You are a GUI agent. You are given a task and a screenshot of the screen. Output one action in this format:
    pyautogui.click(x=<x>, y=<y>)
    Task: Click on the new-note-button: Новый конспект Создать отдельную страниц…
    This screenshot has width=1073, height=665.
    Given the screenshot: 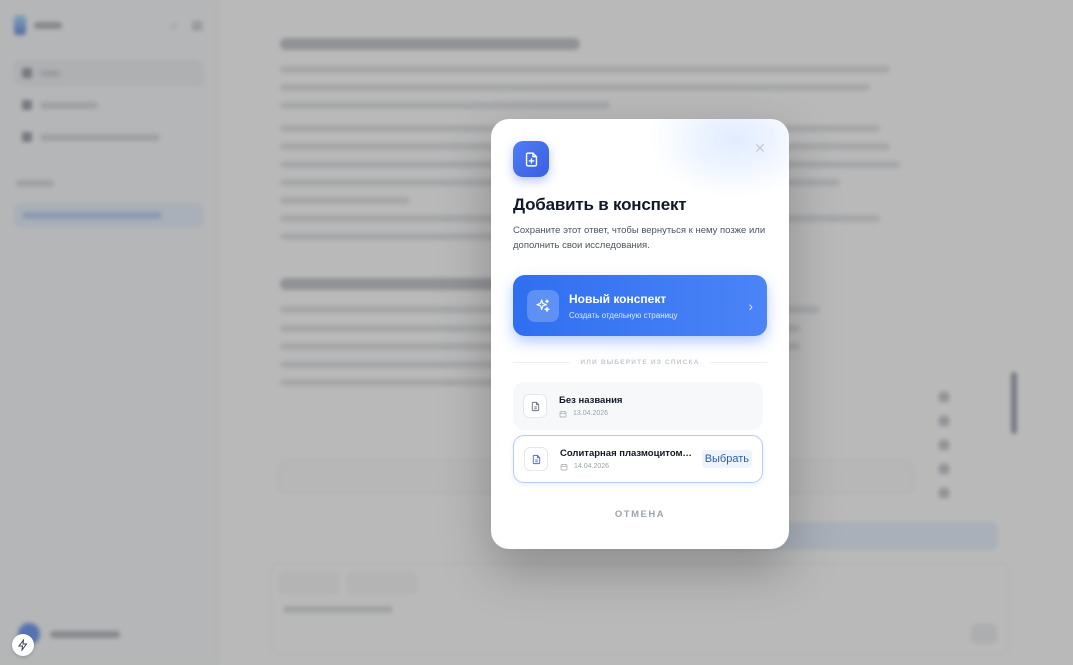 What is the action you would take?
    pyautogui.click(x=640, y=305)
    